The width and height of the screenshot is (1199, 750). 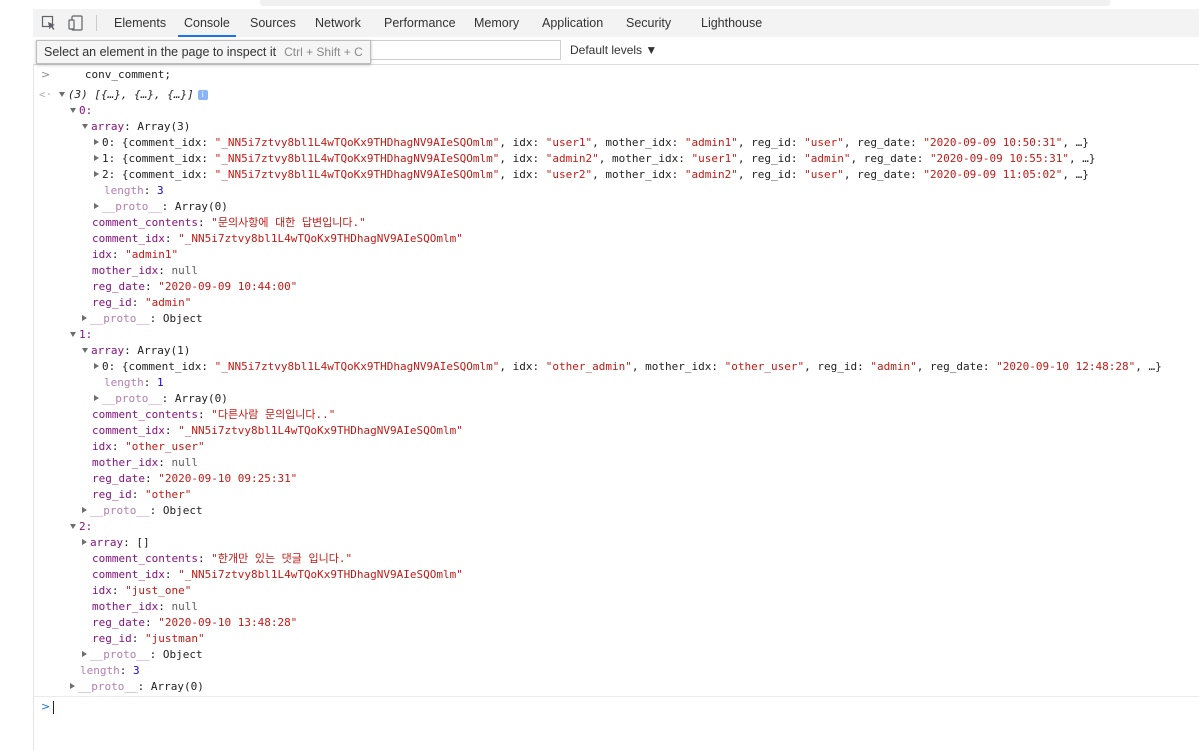 I want to click on tab-application: Application, so click(x=572, y=22).